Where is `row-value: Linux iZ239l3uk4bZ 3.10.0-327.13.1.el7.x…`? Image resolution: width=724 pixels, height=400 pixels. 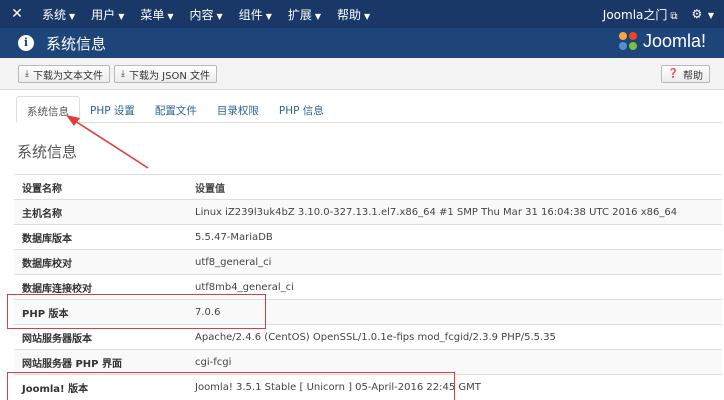
row-value: Linux iZ239l3uk4bZ 3.10.0-327.13.1.el7.x… is located at coordinates (436, 212).